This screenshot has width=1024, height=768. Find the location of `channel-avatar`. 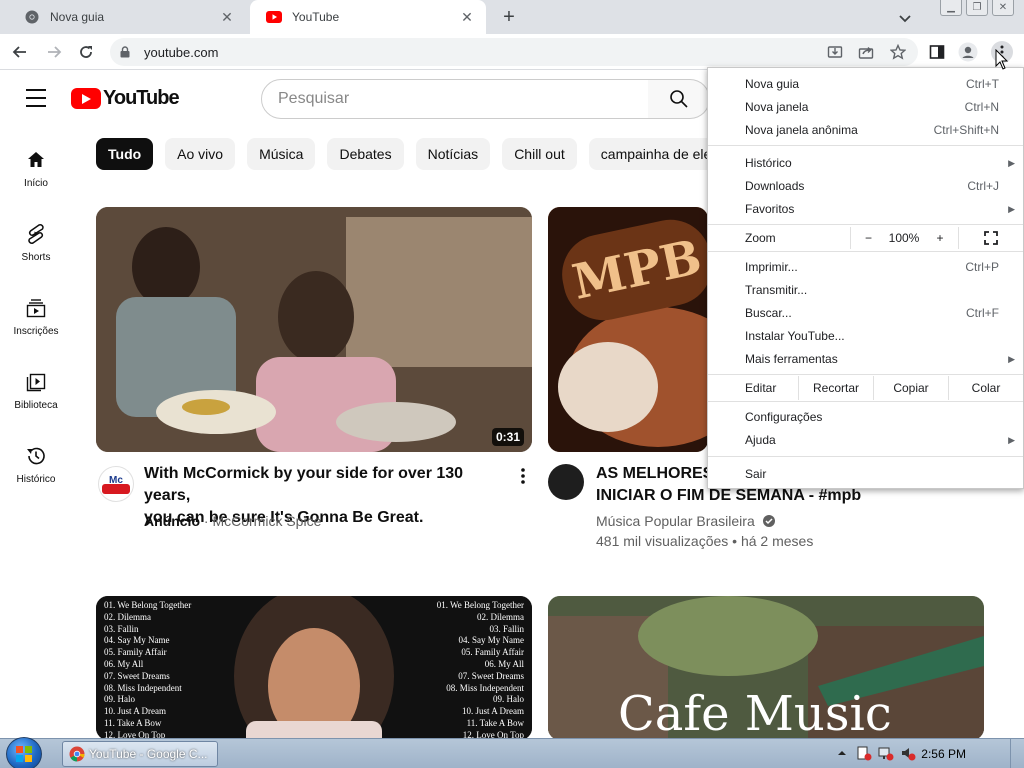

channel-avatar is located at coordinates (566, 482).